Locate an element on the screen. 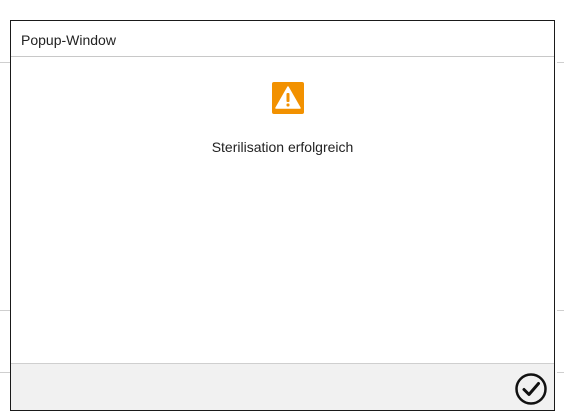 The height and width of the screenshot is (417, 564). popup-title: Popup-Window is located at coordinates (68, 40).